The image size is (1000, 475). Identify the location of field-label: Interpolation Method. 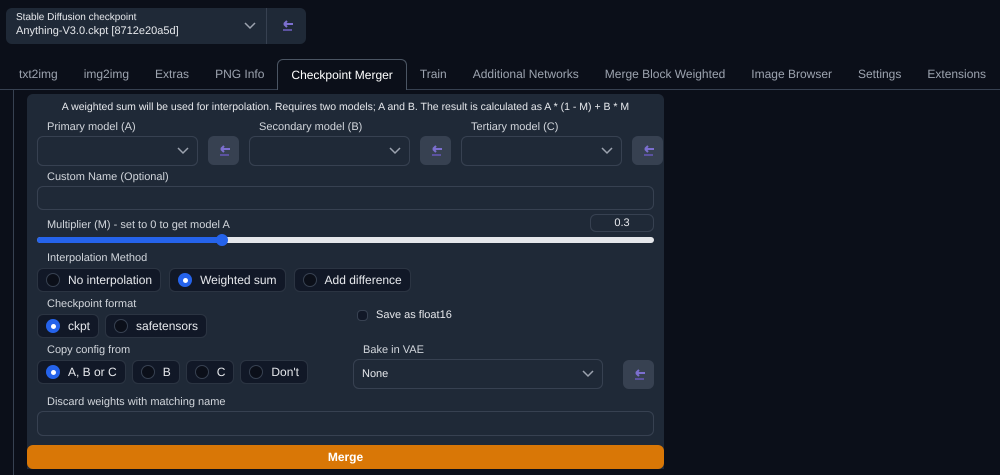
(97, 258).